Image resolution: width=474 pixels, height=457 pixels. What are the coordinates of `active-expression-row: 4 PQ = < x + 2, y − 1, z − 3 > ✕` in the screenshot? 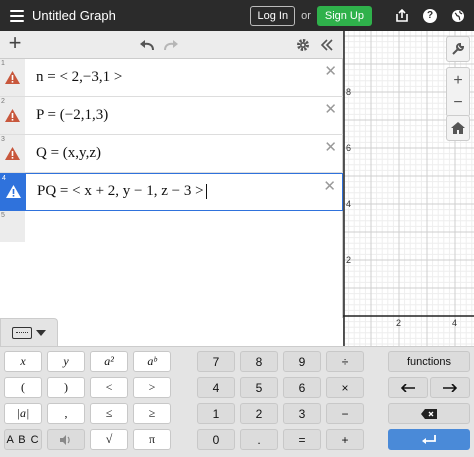 It's located at (171, 192).